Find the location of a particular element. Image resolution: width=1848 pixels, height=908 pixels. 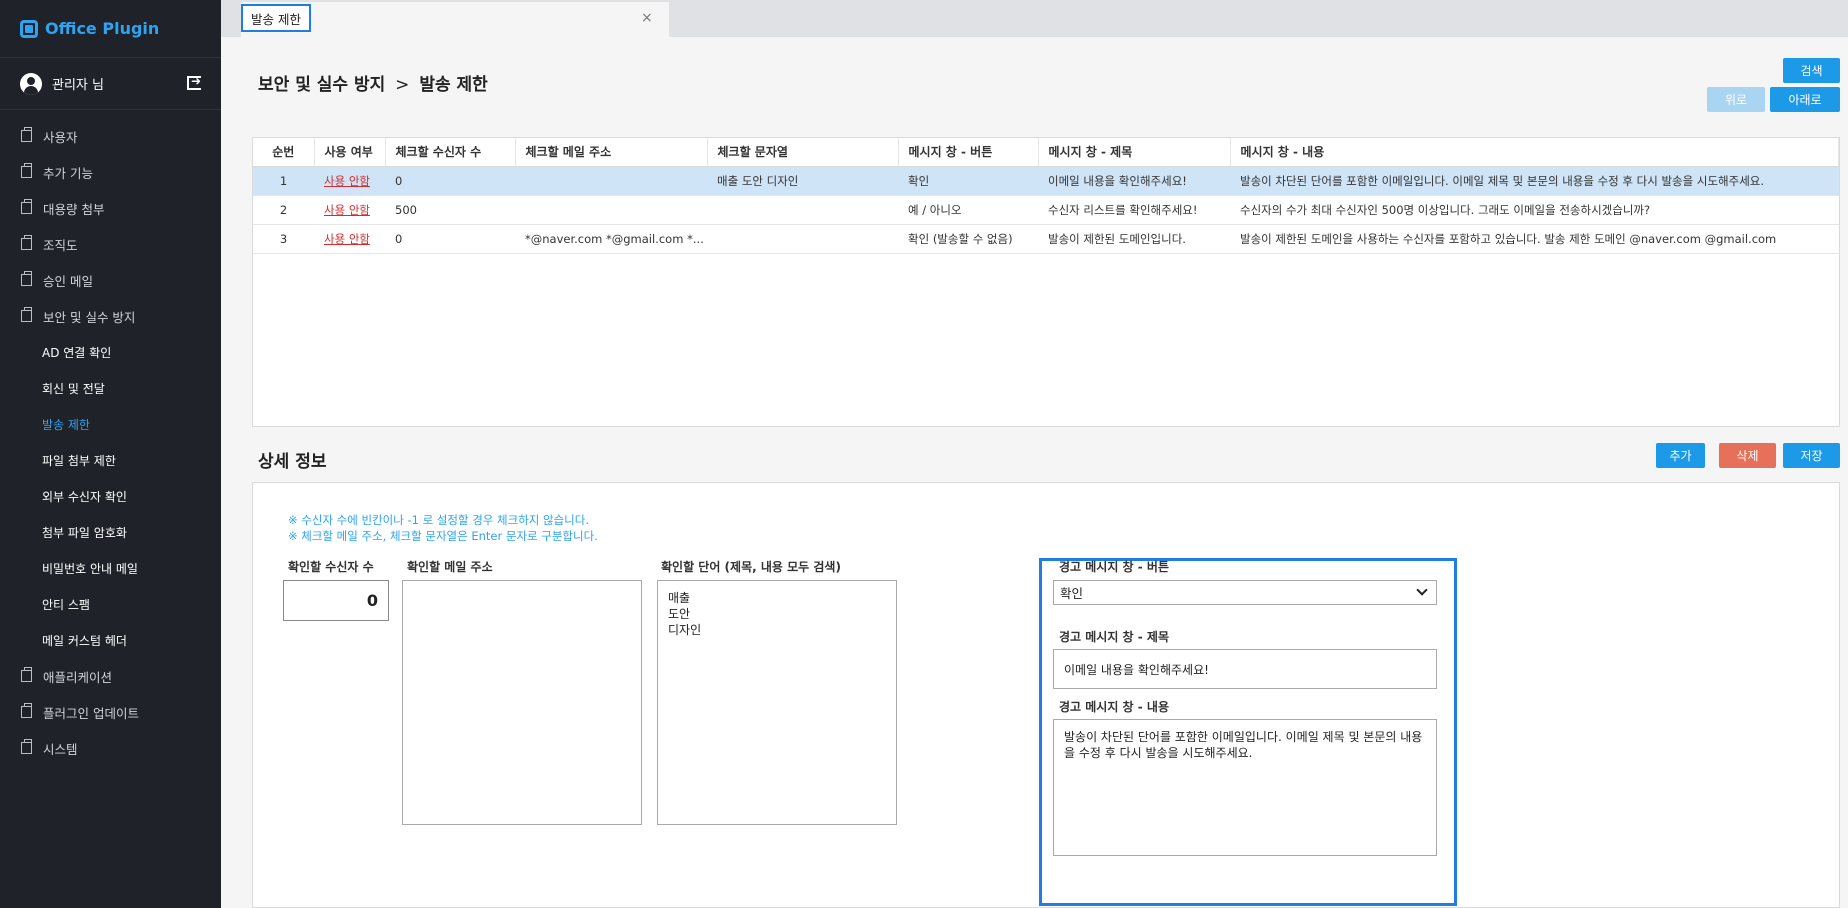

sidebar-item-label: 조직도 is located at coordinates (60, 245).